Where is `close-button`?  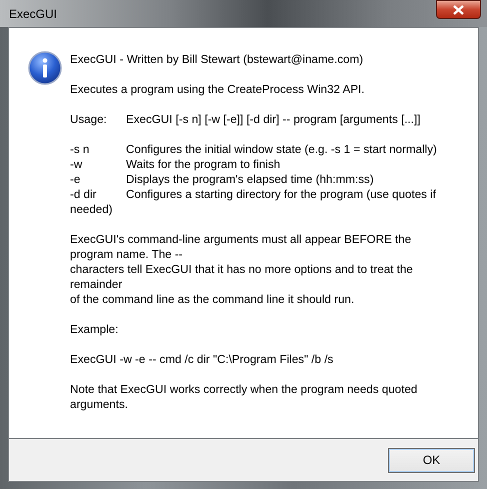
close-button is located at coordinates (458, 9).